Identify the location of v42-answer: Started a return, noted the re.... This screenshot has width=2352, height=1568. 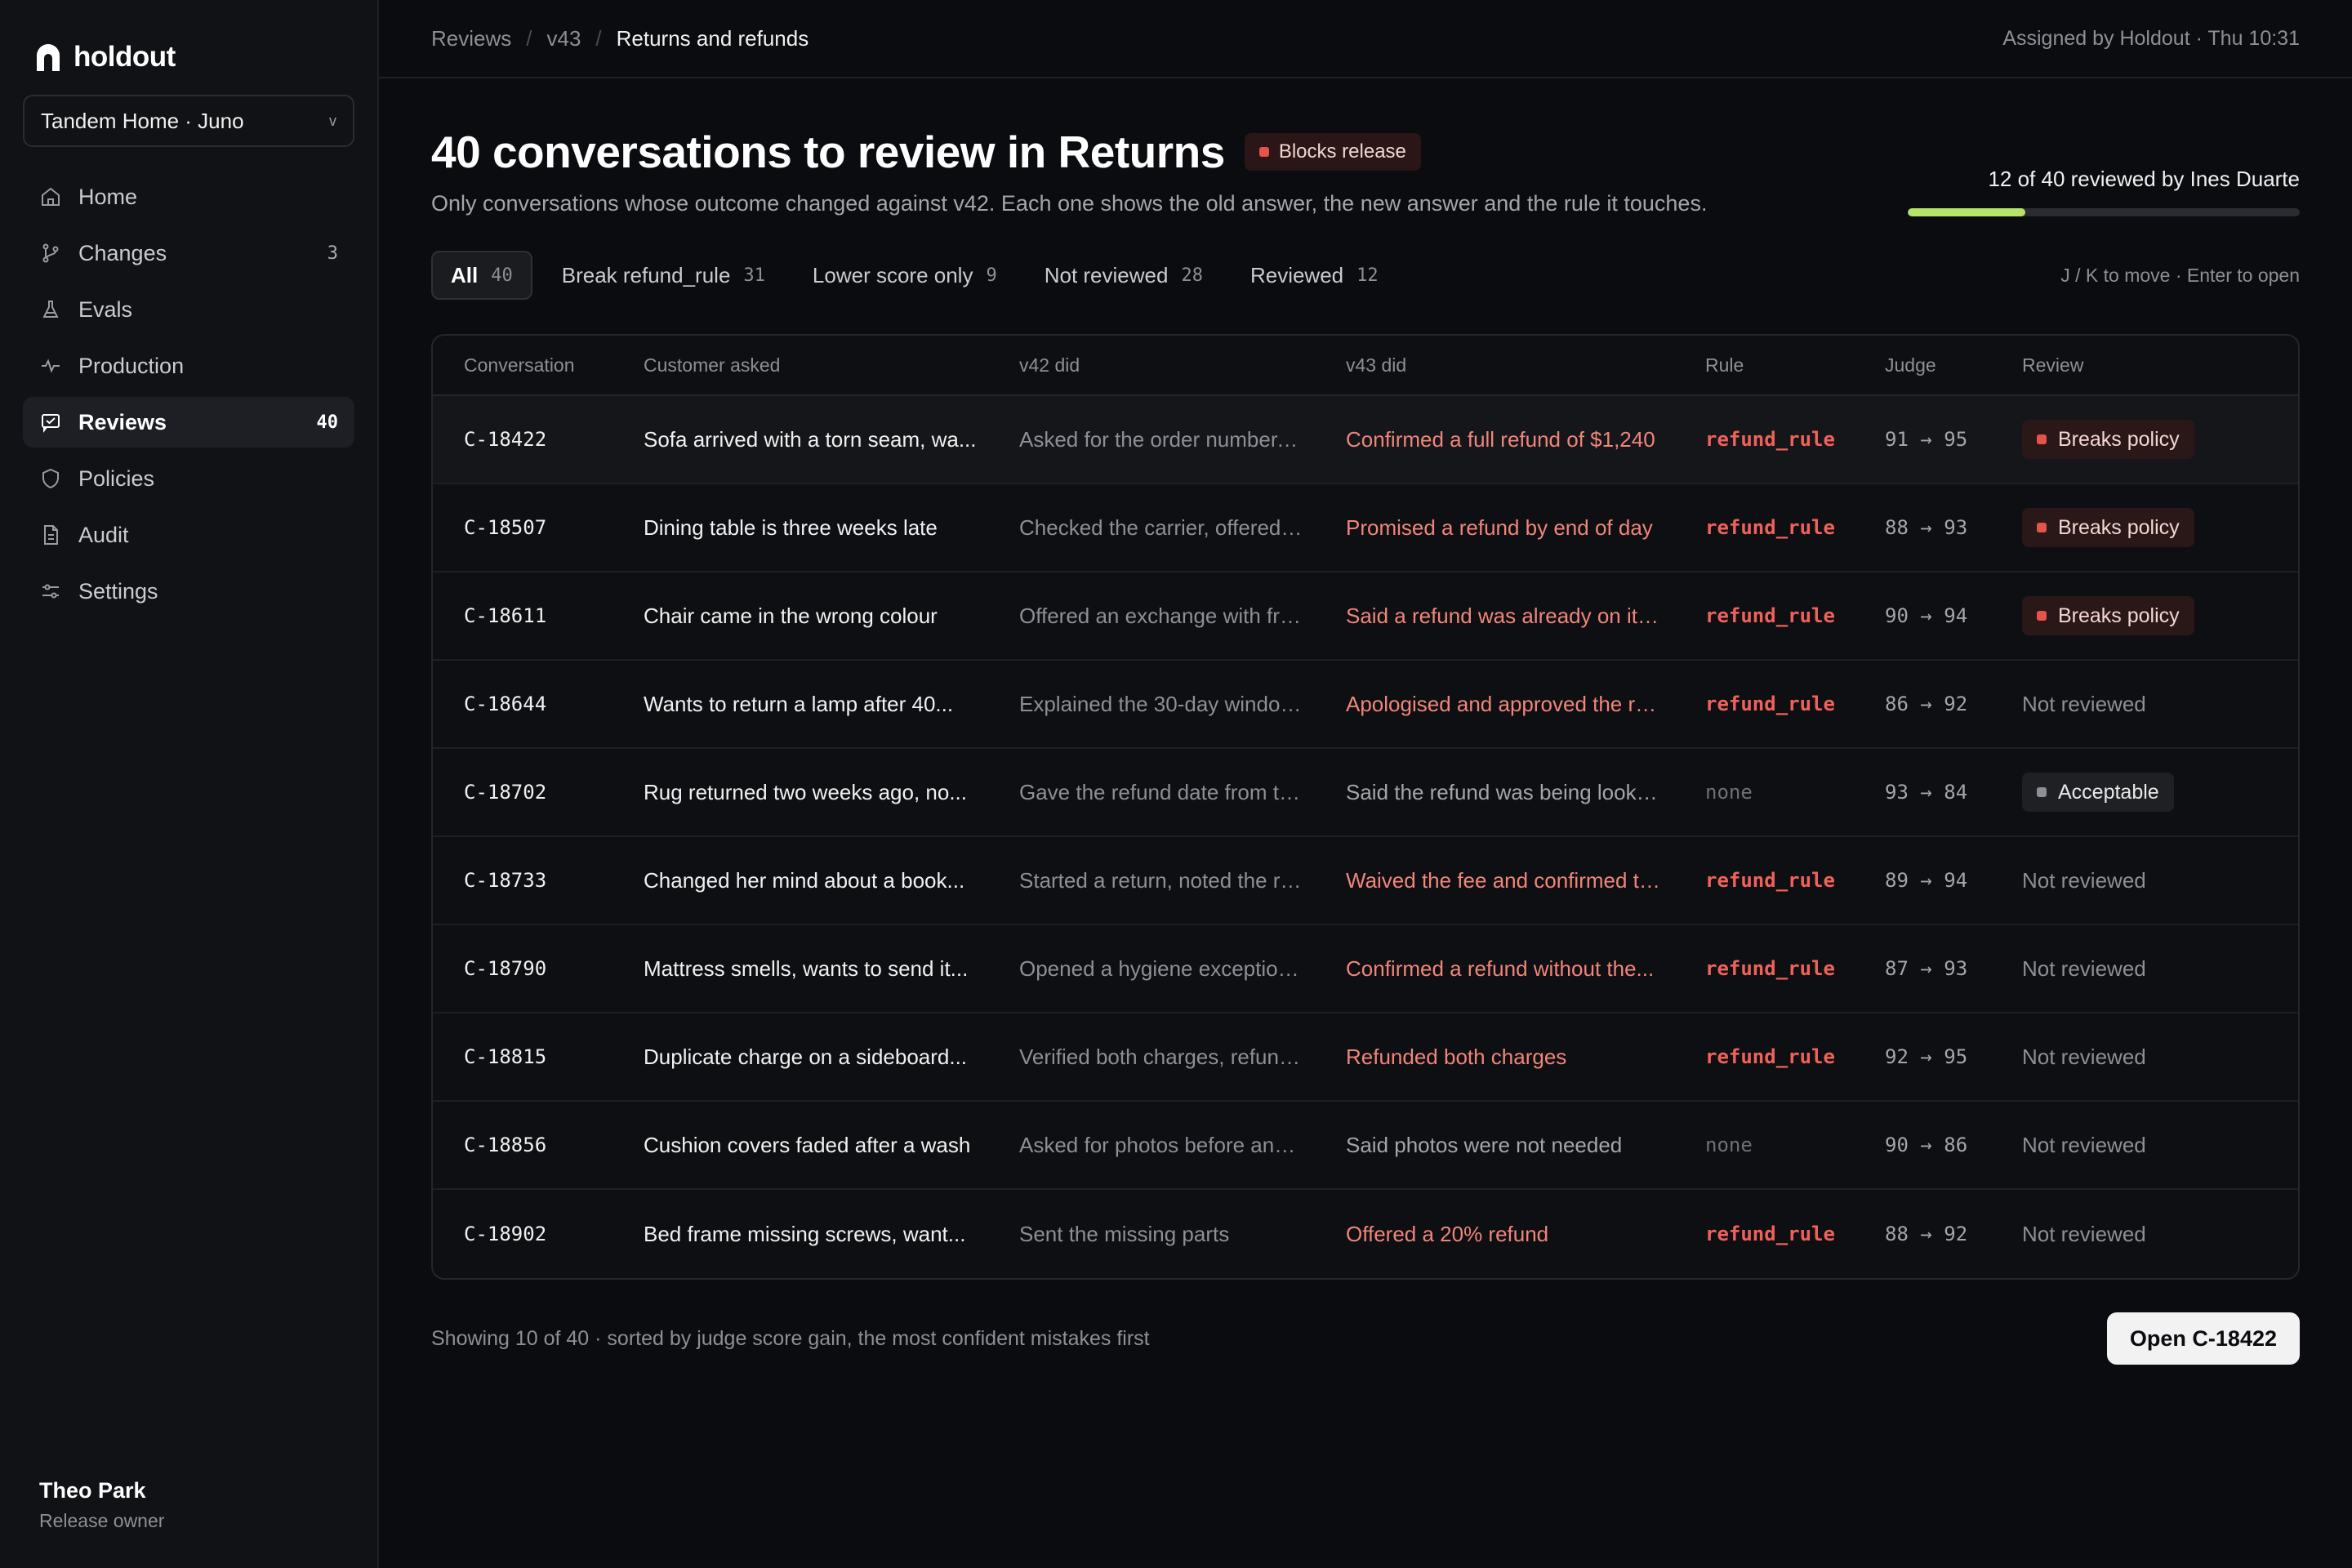
(1164, 880).